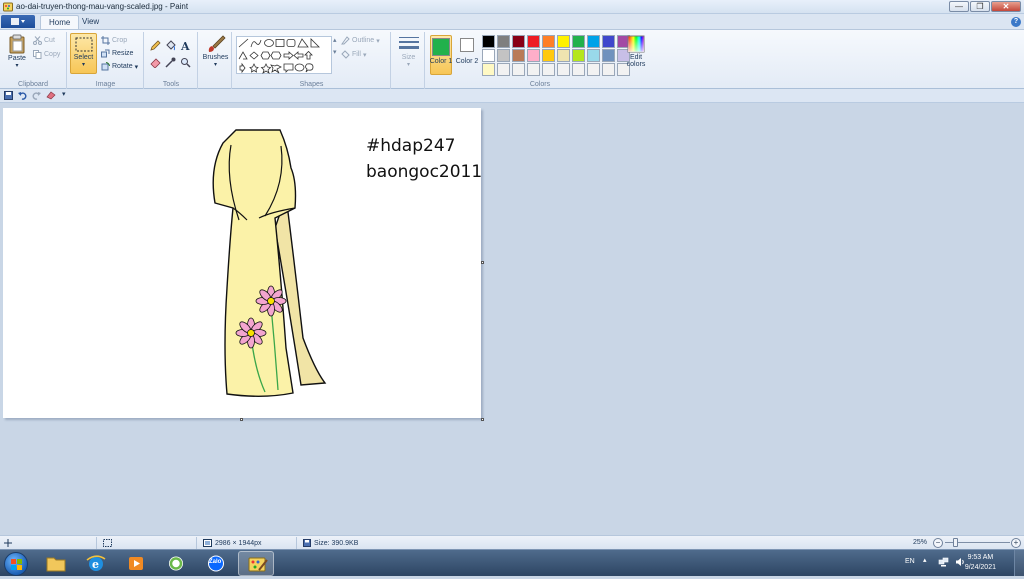 Image resolution: width=1024 pixels, height=579 pixels. What do you see at coordinates (46, 54) in the screenshot?
I see `copy-button: Copy` at bounding box center [46, 54].